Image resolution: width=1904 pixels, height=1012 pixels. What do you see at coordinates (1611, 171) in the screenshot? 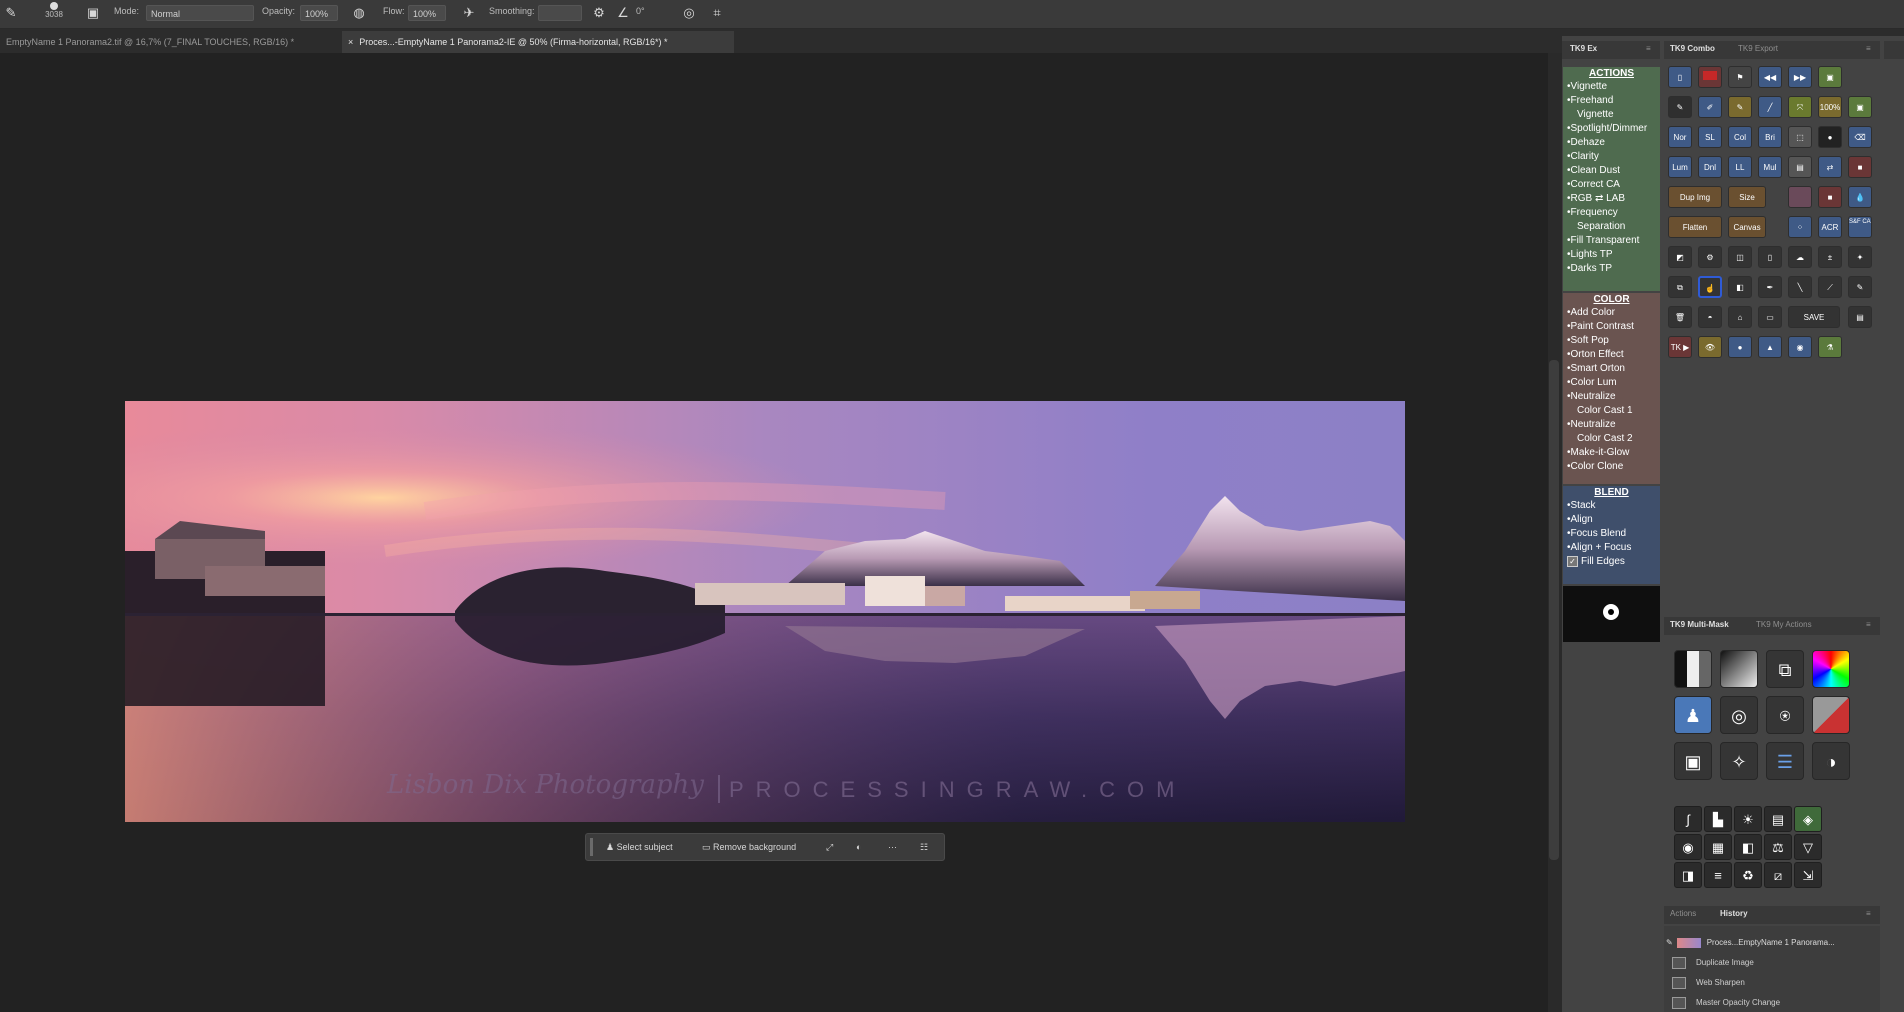
I see `action-item: •Clean Dust` at bounding box center [1611, 171].